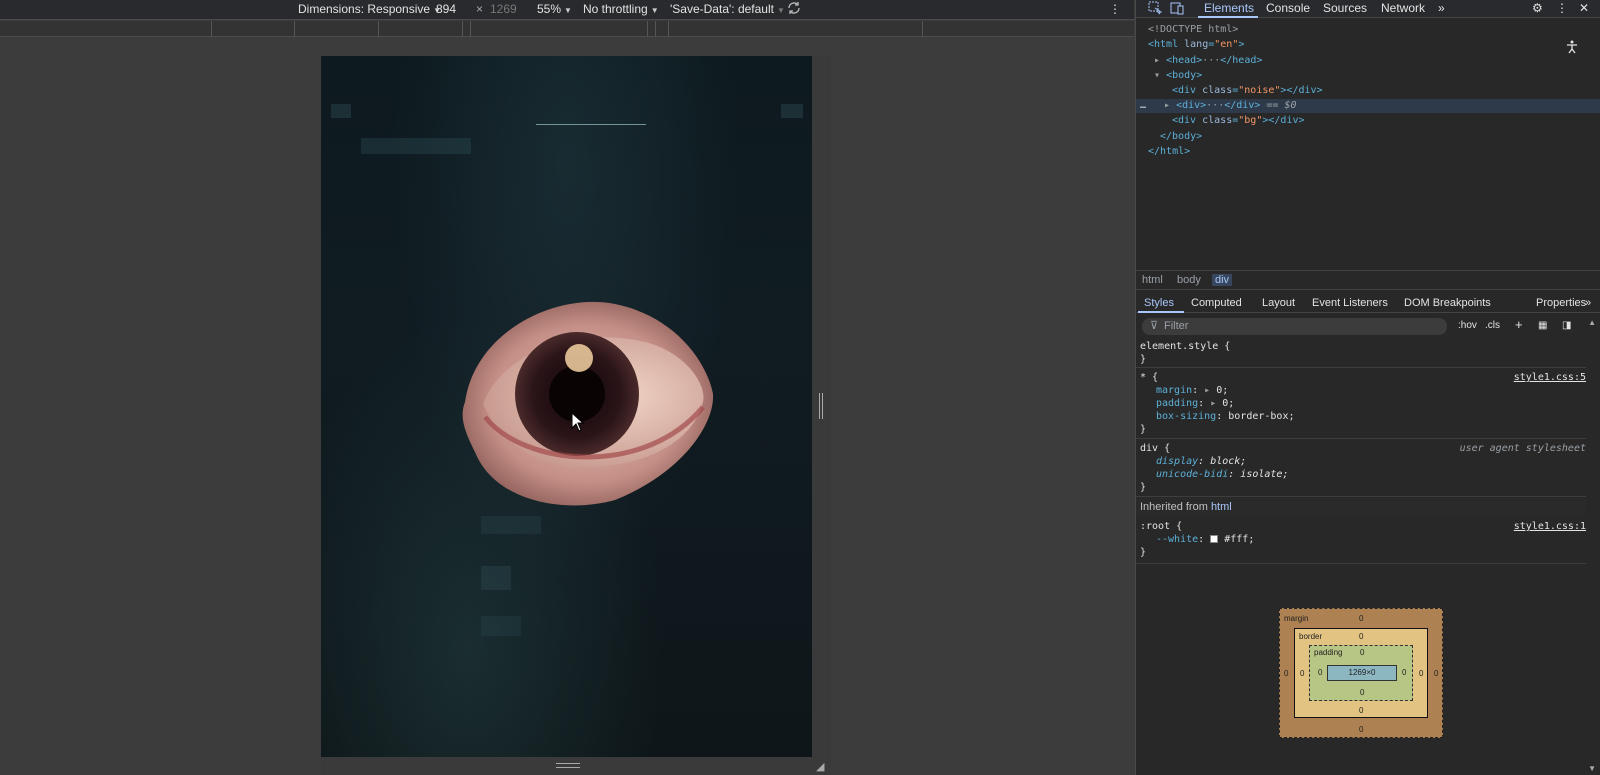 The height and width of the screenshot is (775, 1600). I want to click on tab-console: Console, so click(1288, 8).